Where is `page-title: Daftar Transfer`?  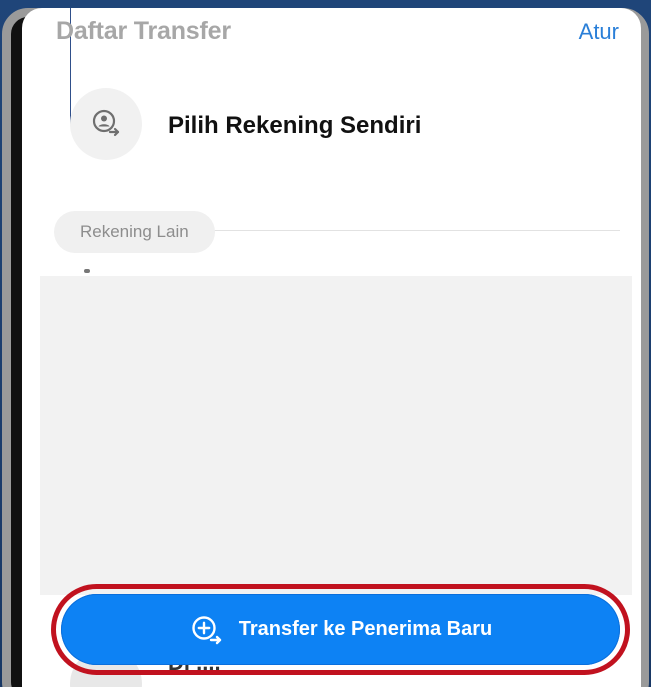
page-title: Daftar Transfer is located at coordinates (143, 31).